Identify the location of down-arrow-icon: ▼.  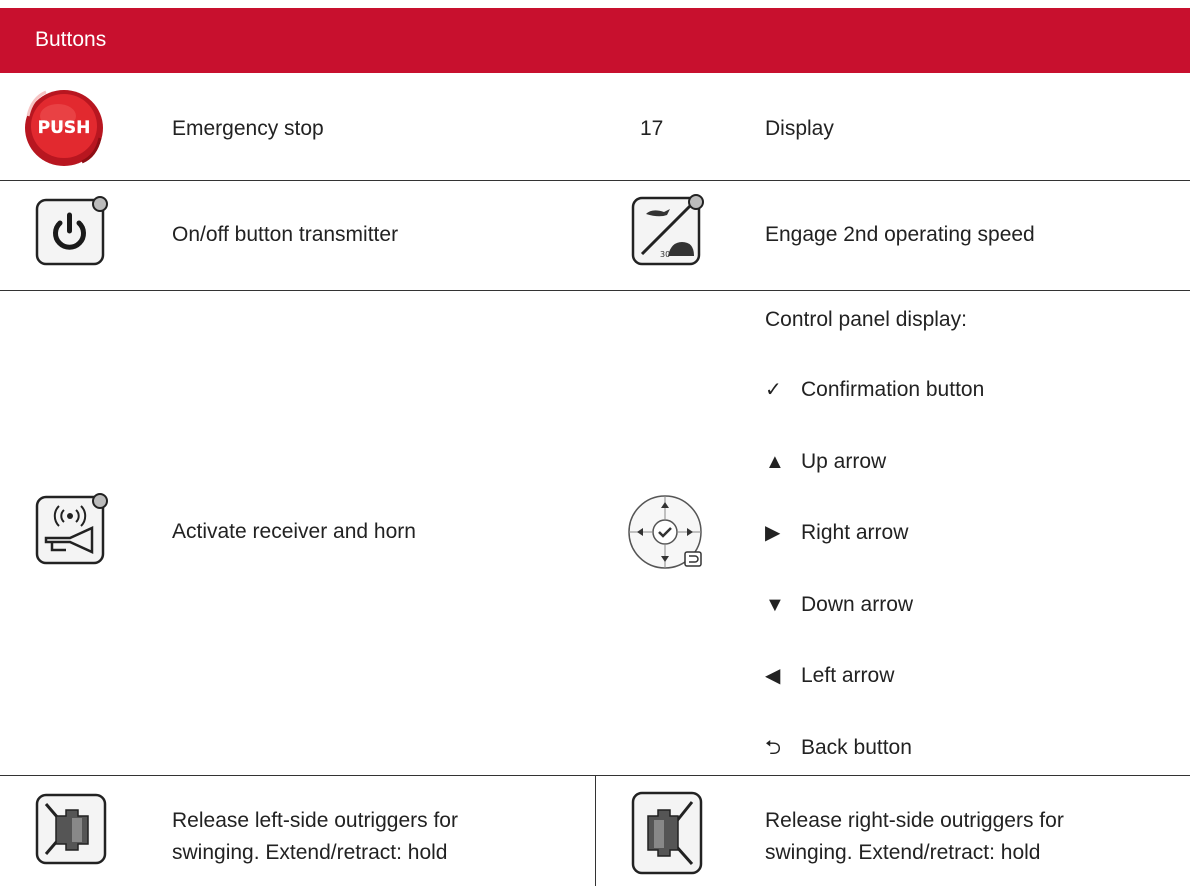
(775, 605).